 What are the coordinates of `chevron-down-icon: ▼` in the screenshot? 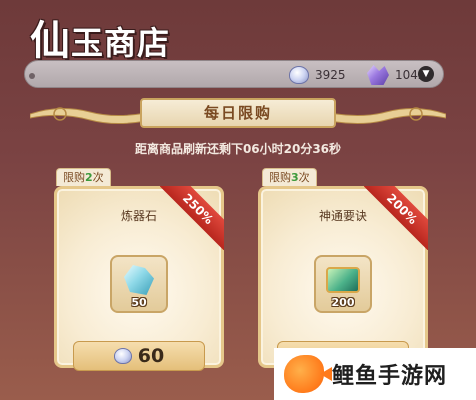 It's located at (426, 74).